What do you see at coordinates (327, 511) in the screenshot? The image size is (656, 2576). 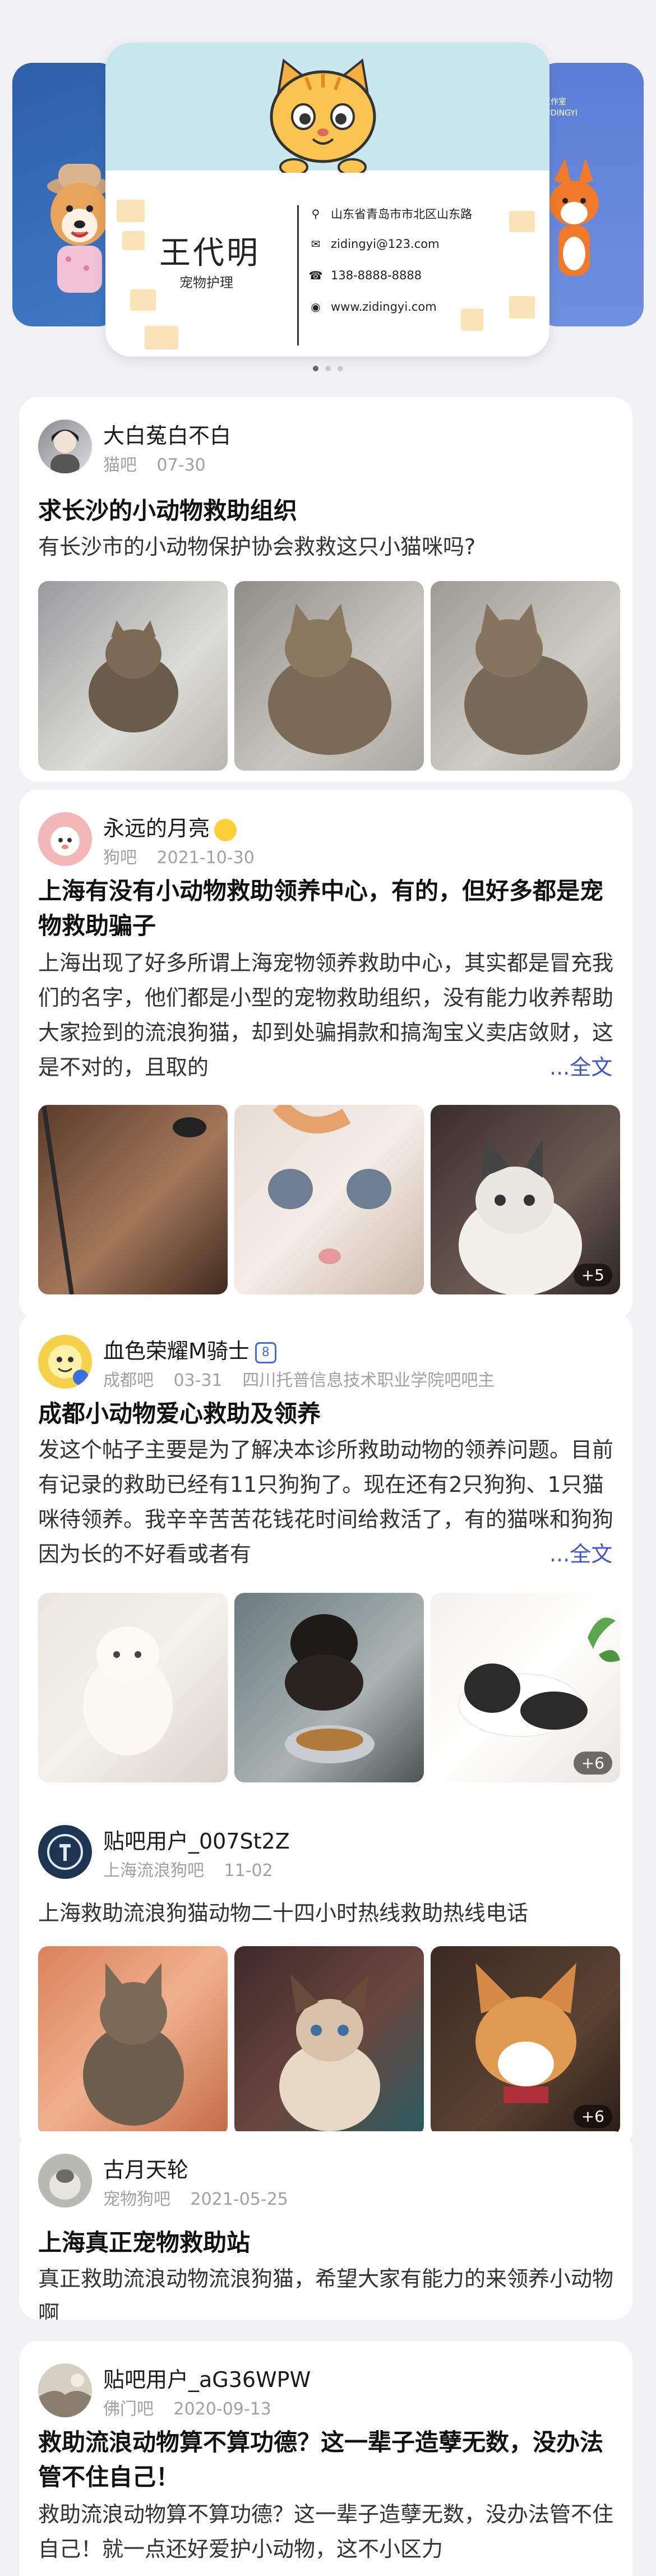 I see `post-title: 求长沙的小动物救助组织` at bounding box center [327, 511].